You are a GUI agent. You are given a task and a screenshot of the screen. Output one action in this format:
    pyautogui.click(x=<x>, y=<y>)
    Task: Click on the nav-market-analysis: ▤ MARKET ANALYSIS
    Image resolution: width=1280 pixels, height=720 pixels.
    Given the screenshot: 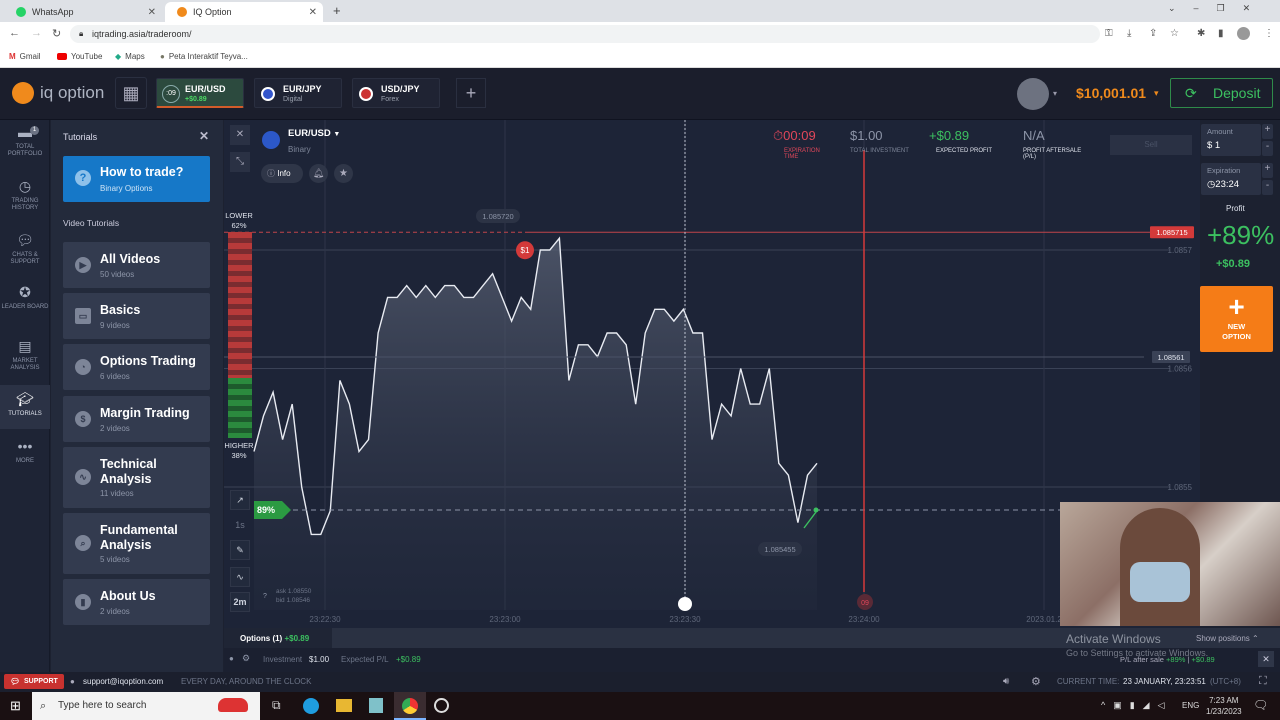 What is the action you would take?
    pyautogui.click(x=25, y=362)
    